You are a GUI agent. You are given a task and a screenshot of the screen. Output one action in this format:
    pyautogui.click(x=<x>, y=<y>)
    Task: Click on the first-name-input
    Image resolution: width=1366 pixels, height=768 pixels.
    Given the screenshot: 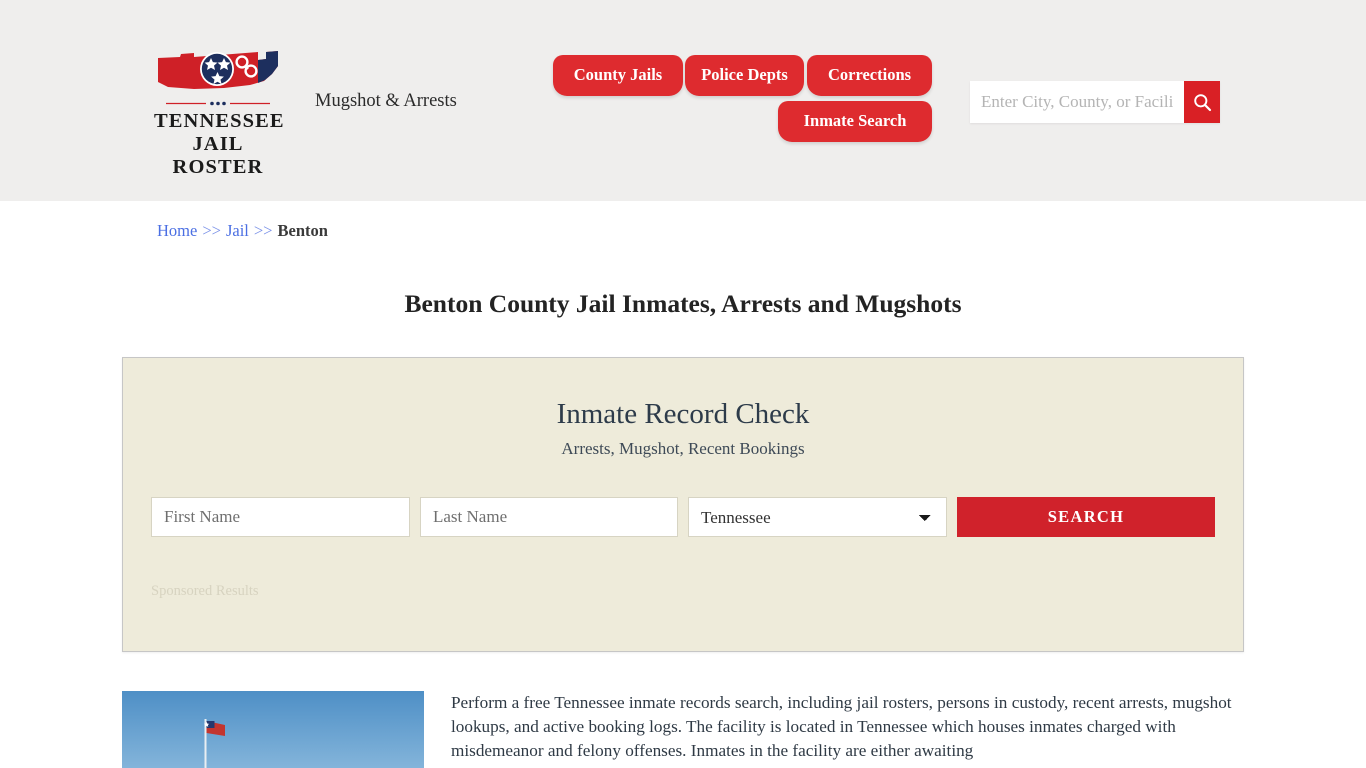 What is the action you would take?
    pyautogui.click(x=280, y=517)
    